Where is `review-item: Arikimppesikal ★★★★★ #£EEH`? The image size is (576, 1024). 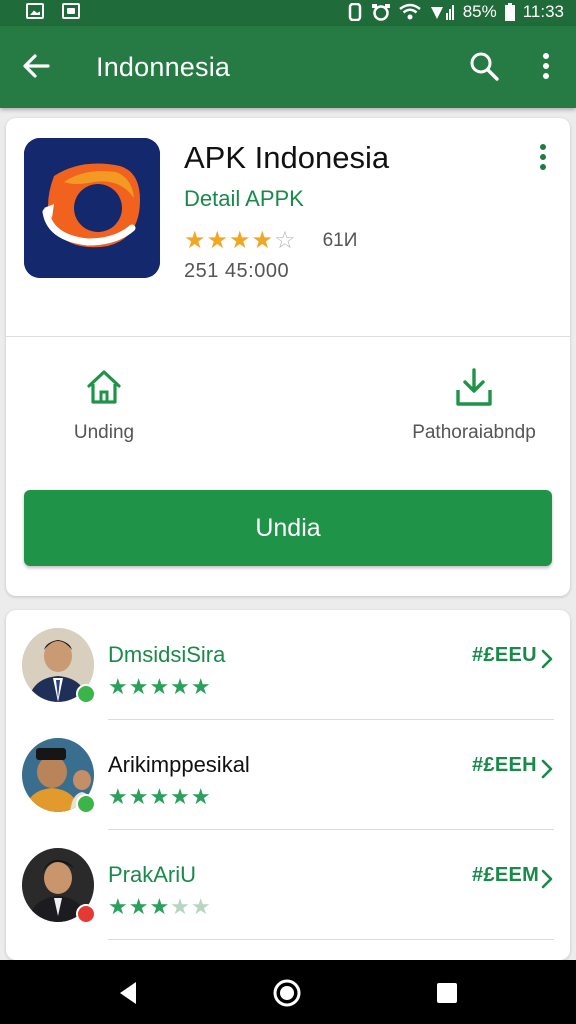 review-item: Arikimppesikal ★★★★★ #£EEH is located at coordinates (288, 775).